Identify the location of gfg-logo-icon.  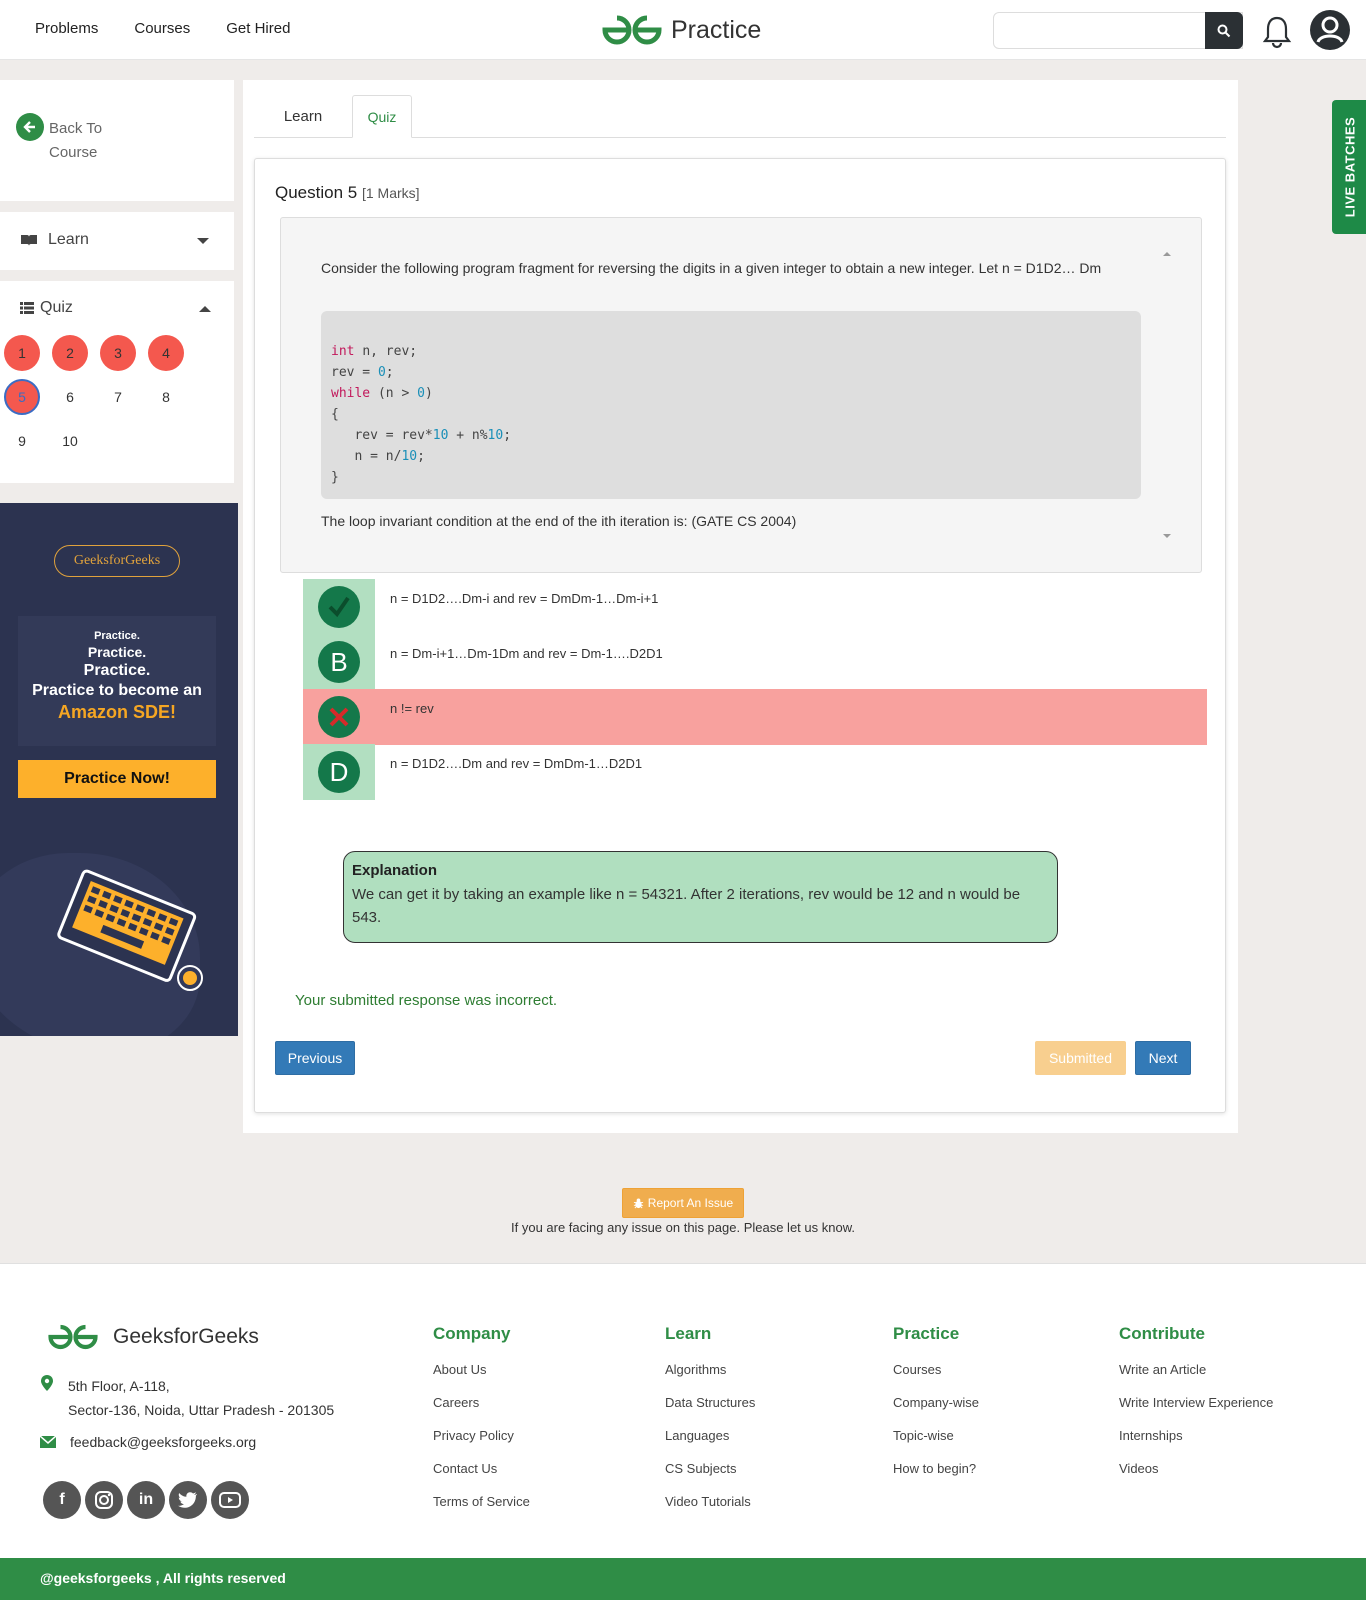
(73, 1337).